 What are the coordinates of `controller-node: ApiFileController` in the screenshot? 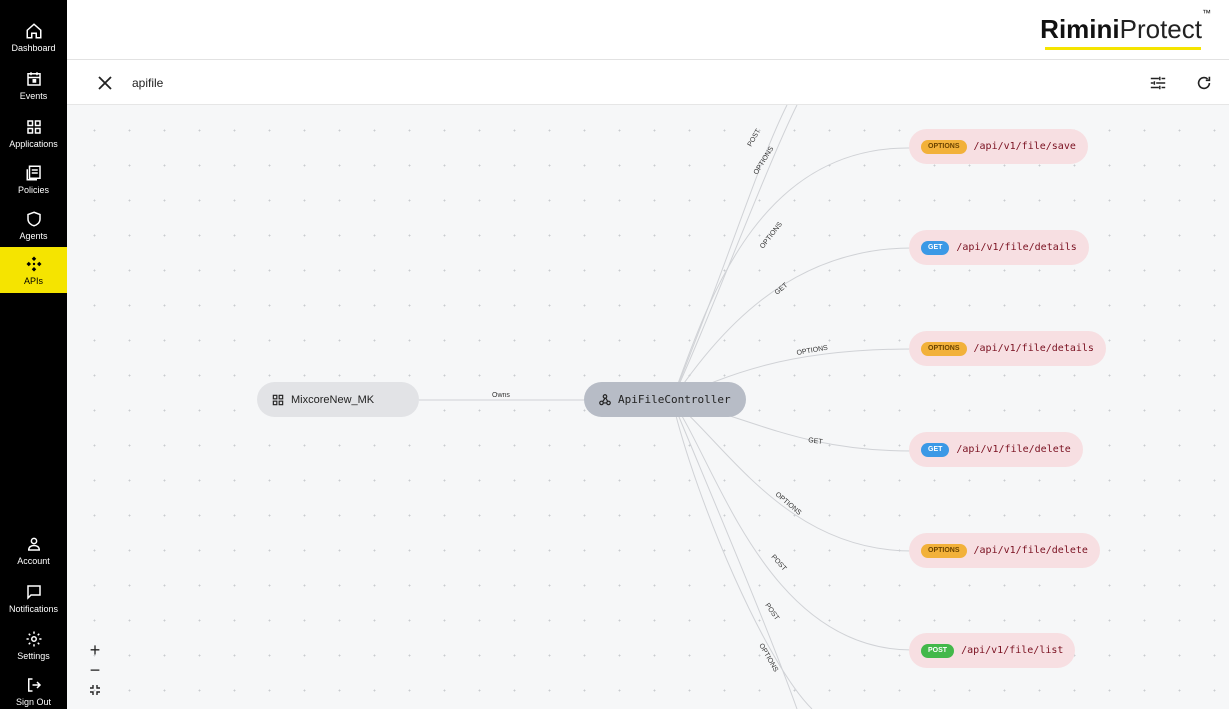 It's located at (665, 399).